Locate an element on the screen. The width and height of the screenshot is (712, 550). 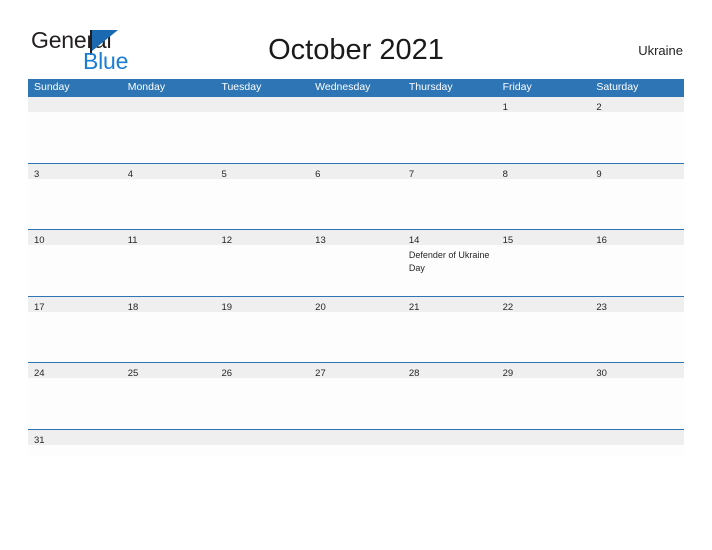
calendar-day-cell: 18 is located at coordinates (168, 329).